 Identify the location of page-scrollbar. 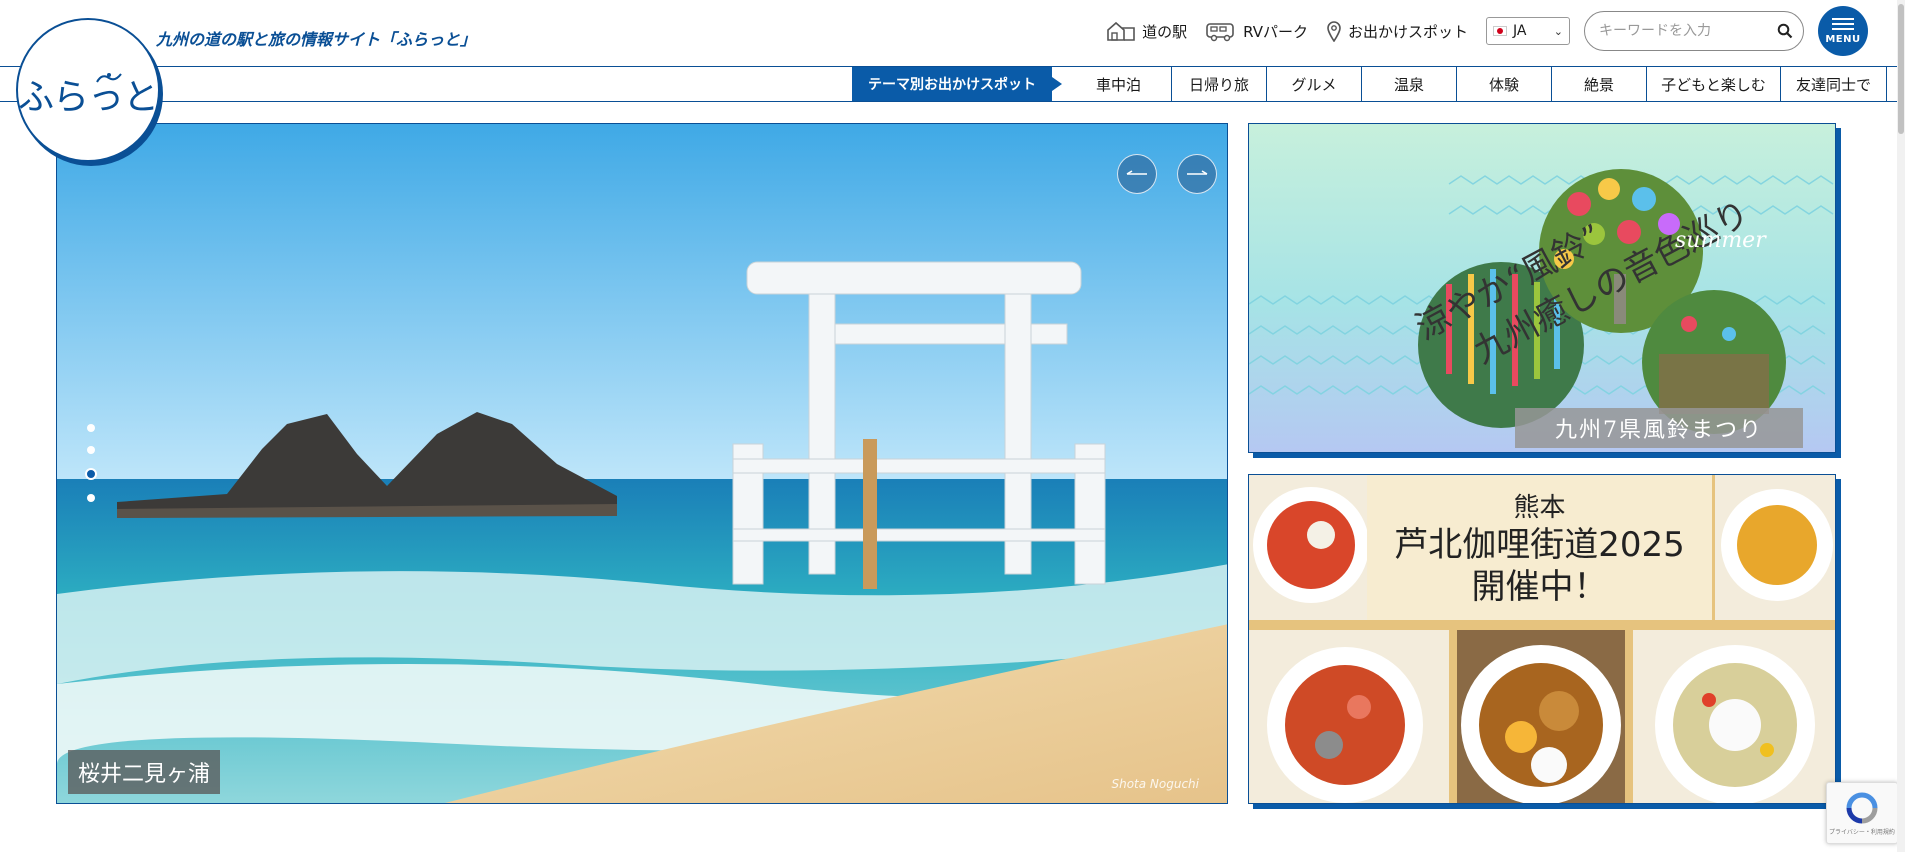
(1901, 426).